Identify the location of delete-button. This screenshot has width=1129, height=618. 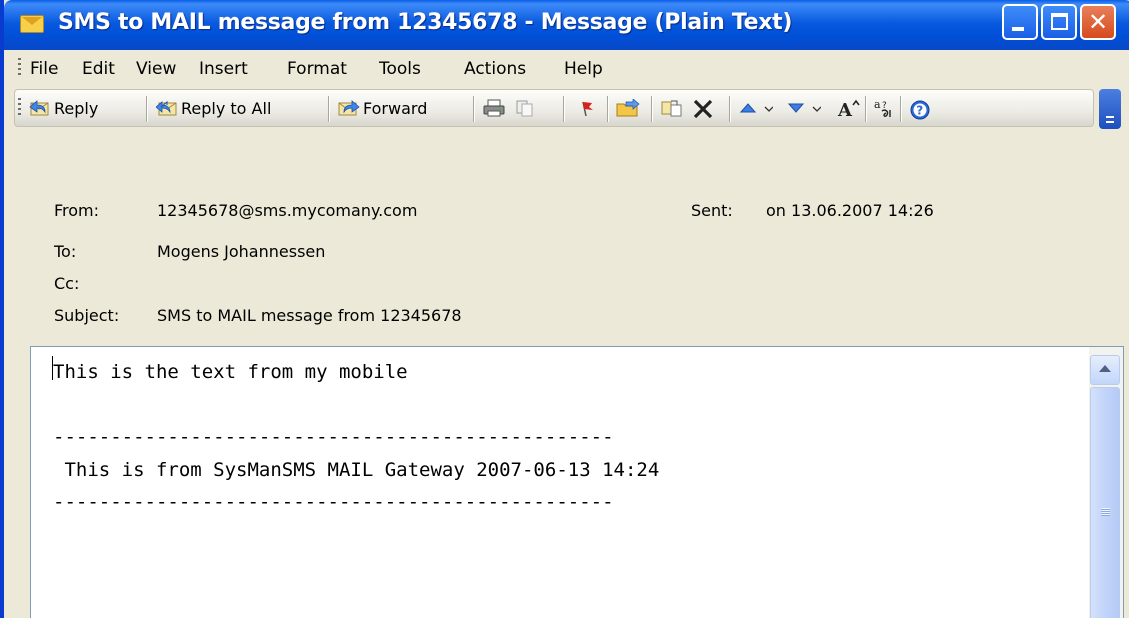
(704, 108).